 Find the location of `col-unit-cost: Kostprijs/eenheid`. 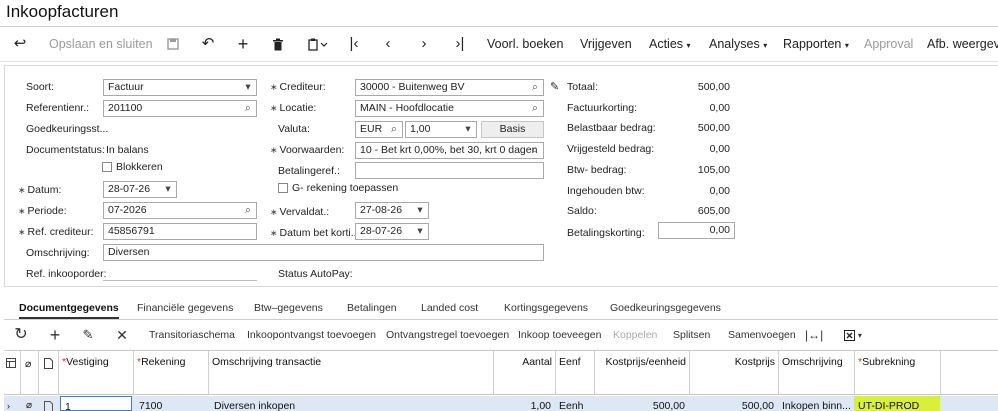

col-unit-cost: Kostprijs/eenheid is located at coordinates (641, 372).